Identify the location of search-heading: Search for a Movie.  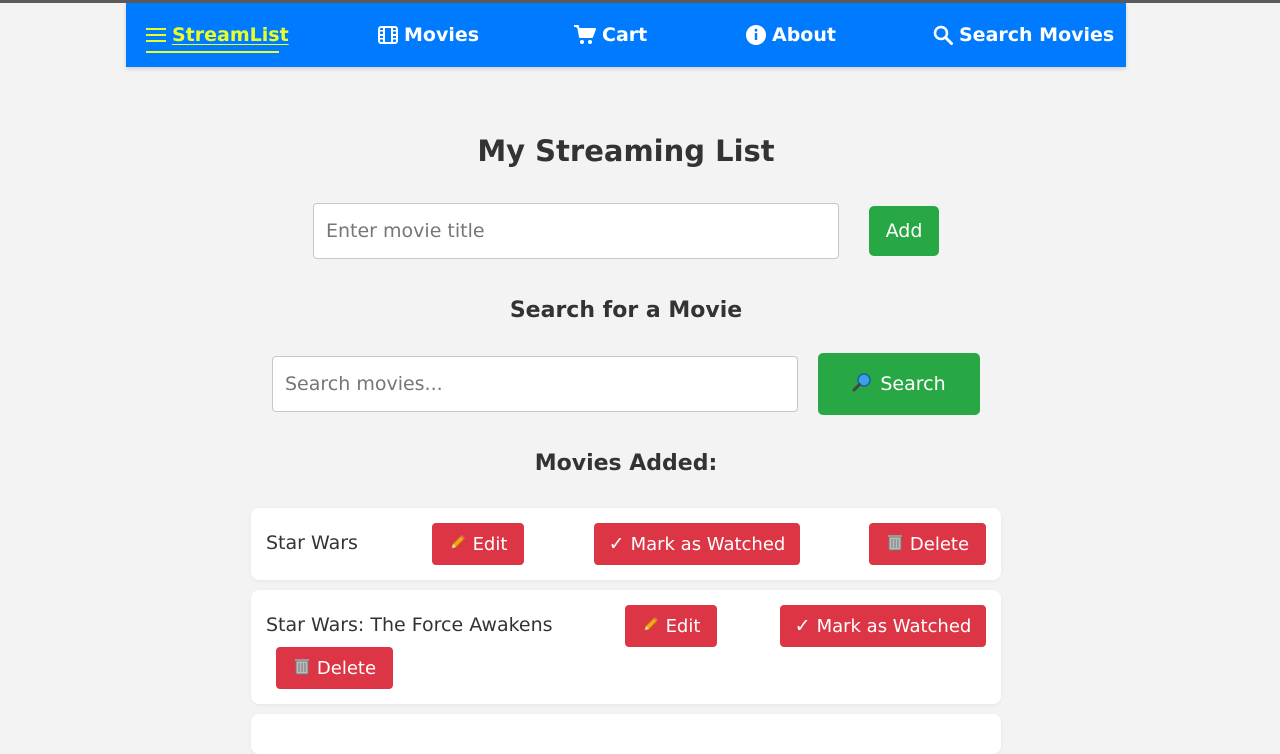
(626, 310).